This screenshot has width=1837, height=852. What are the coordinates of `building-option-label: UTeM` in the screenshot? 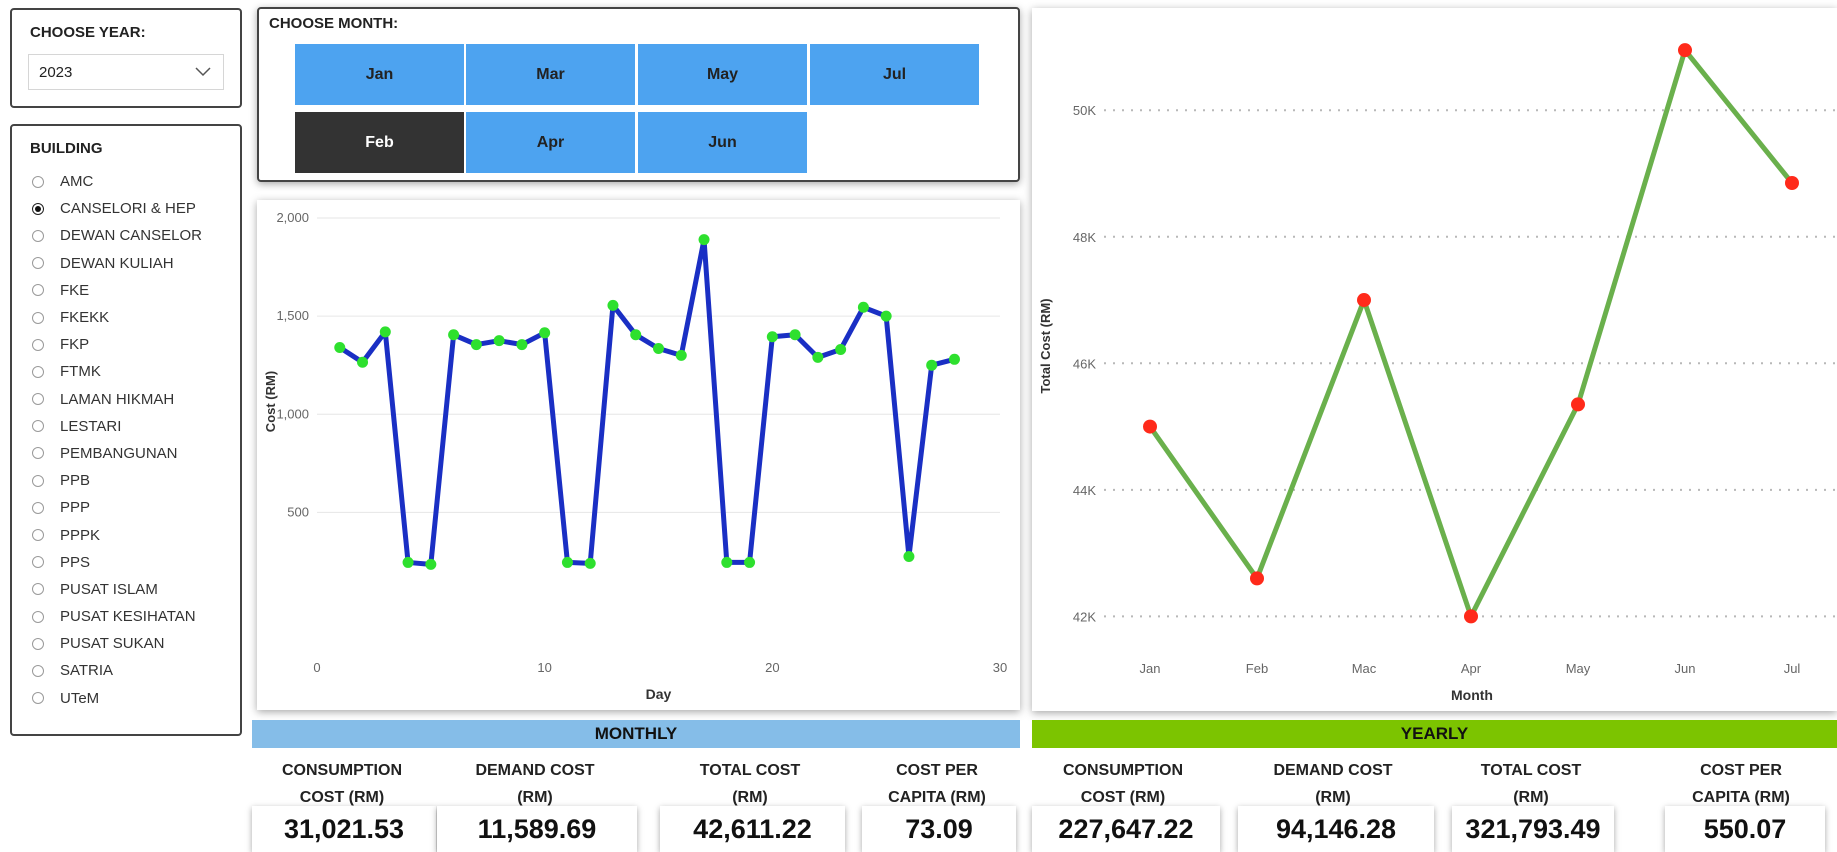 It's located at (80, 698).